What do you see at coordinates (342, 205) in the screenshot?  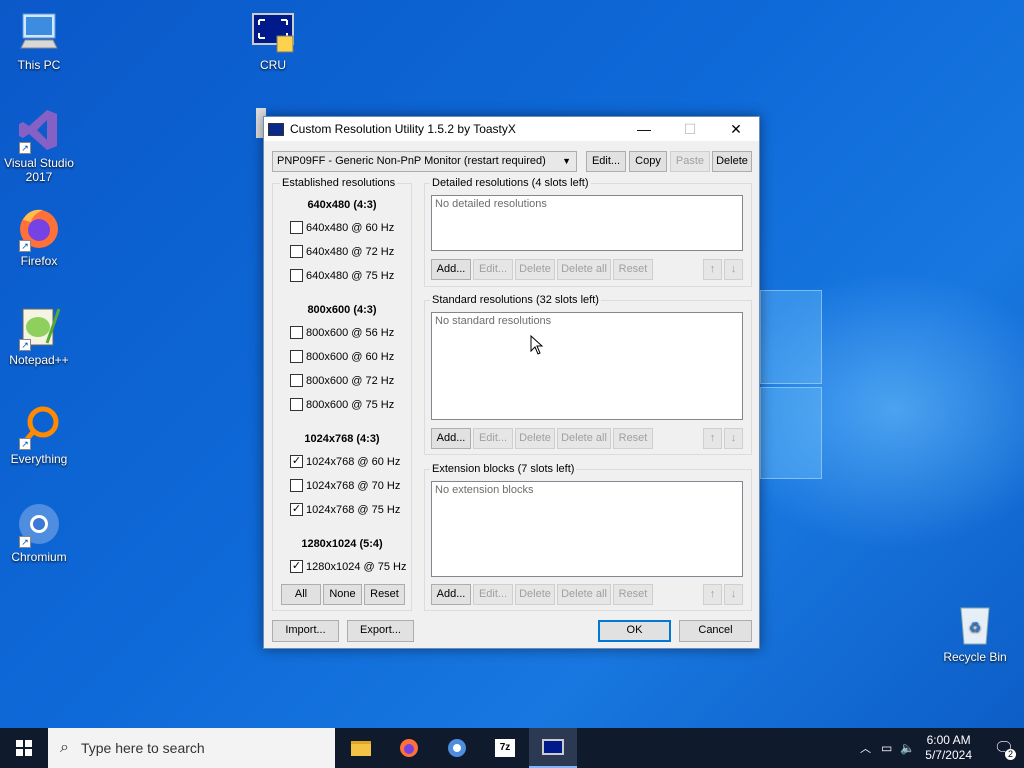 I see `section-header: 640x480 (4:3)` at bounding box center [342, 205].